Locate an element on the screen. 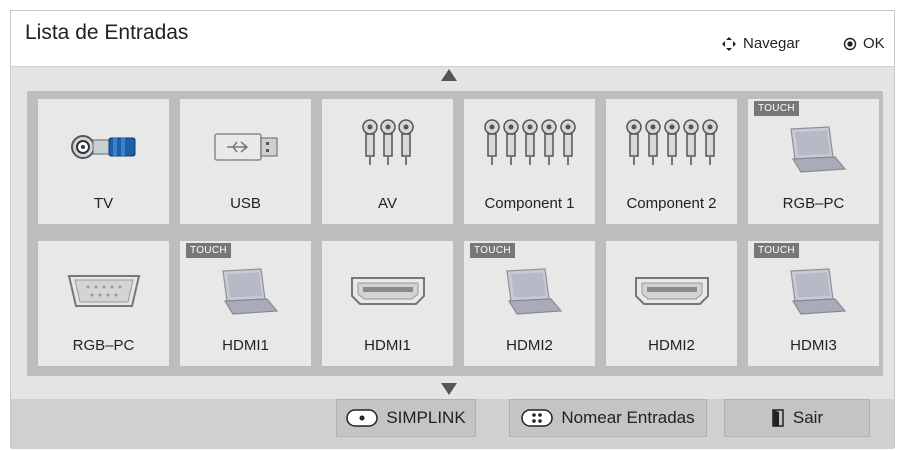 This screenshot has height=450, width=905. input-tile-label: AV is located at coordinates (387, 203).